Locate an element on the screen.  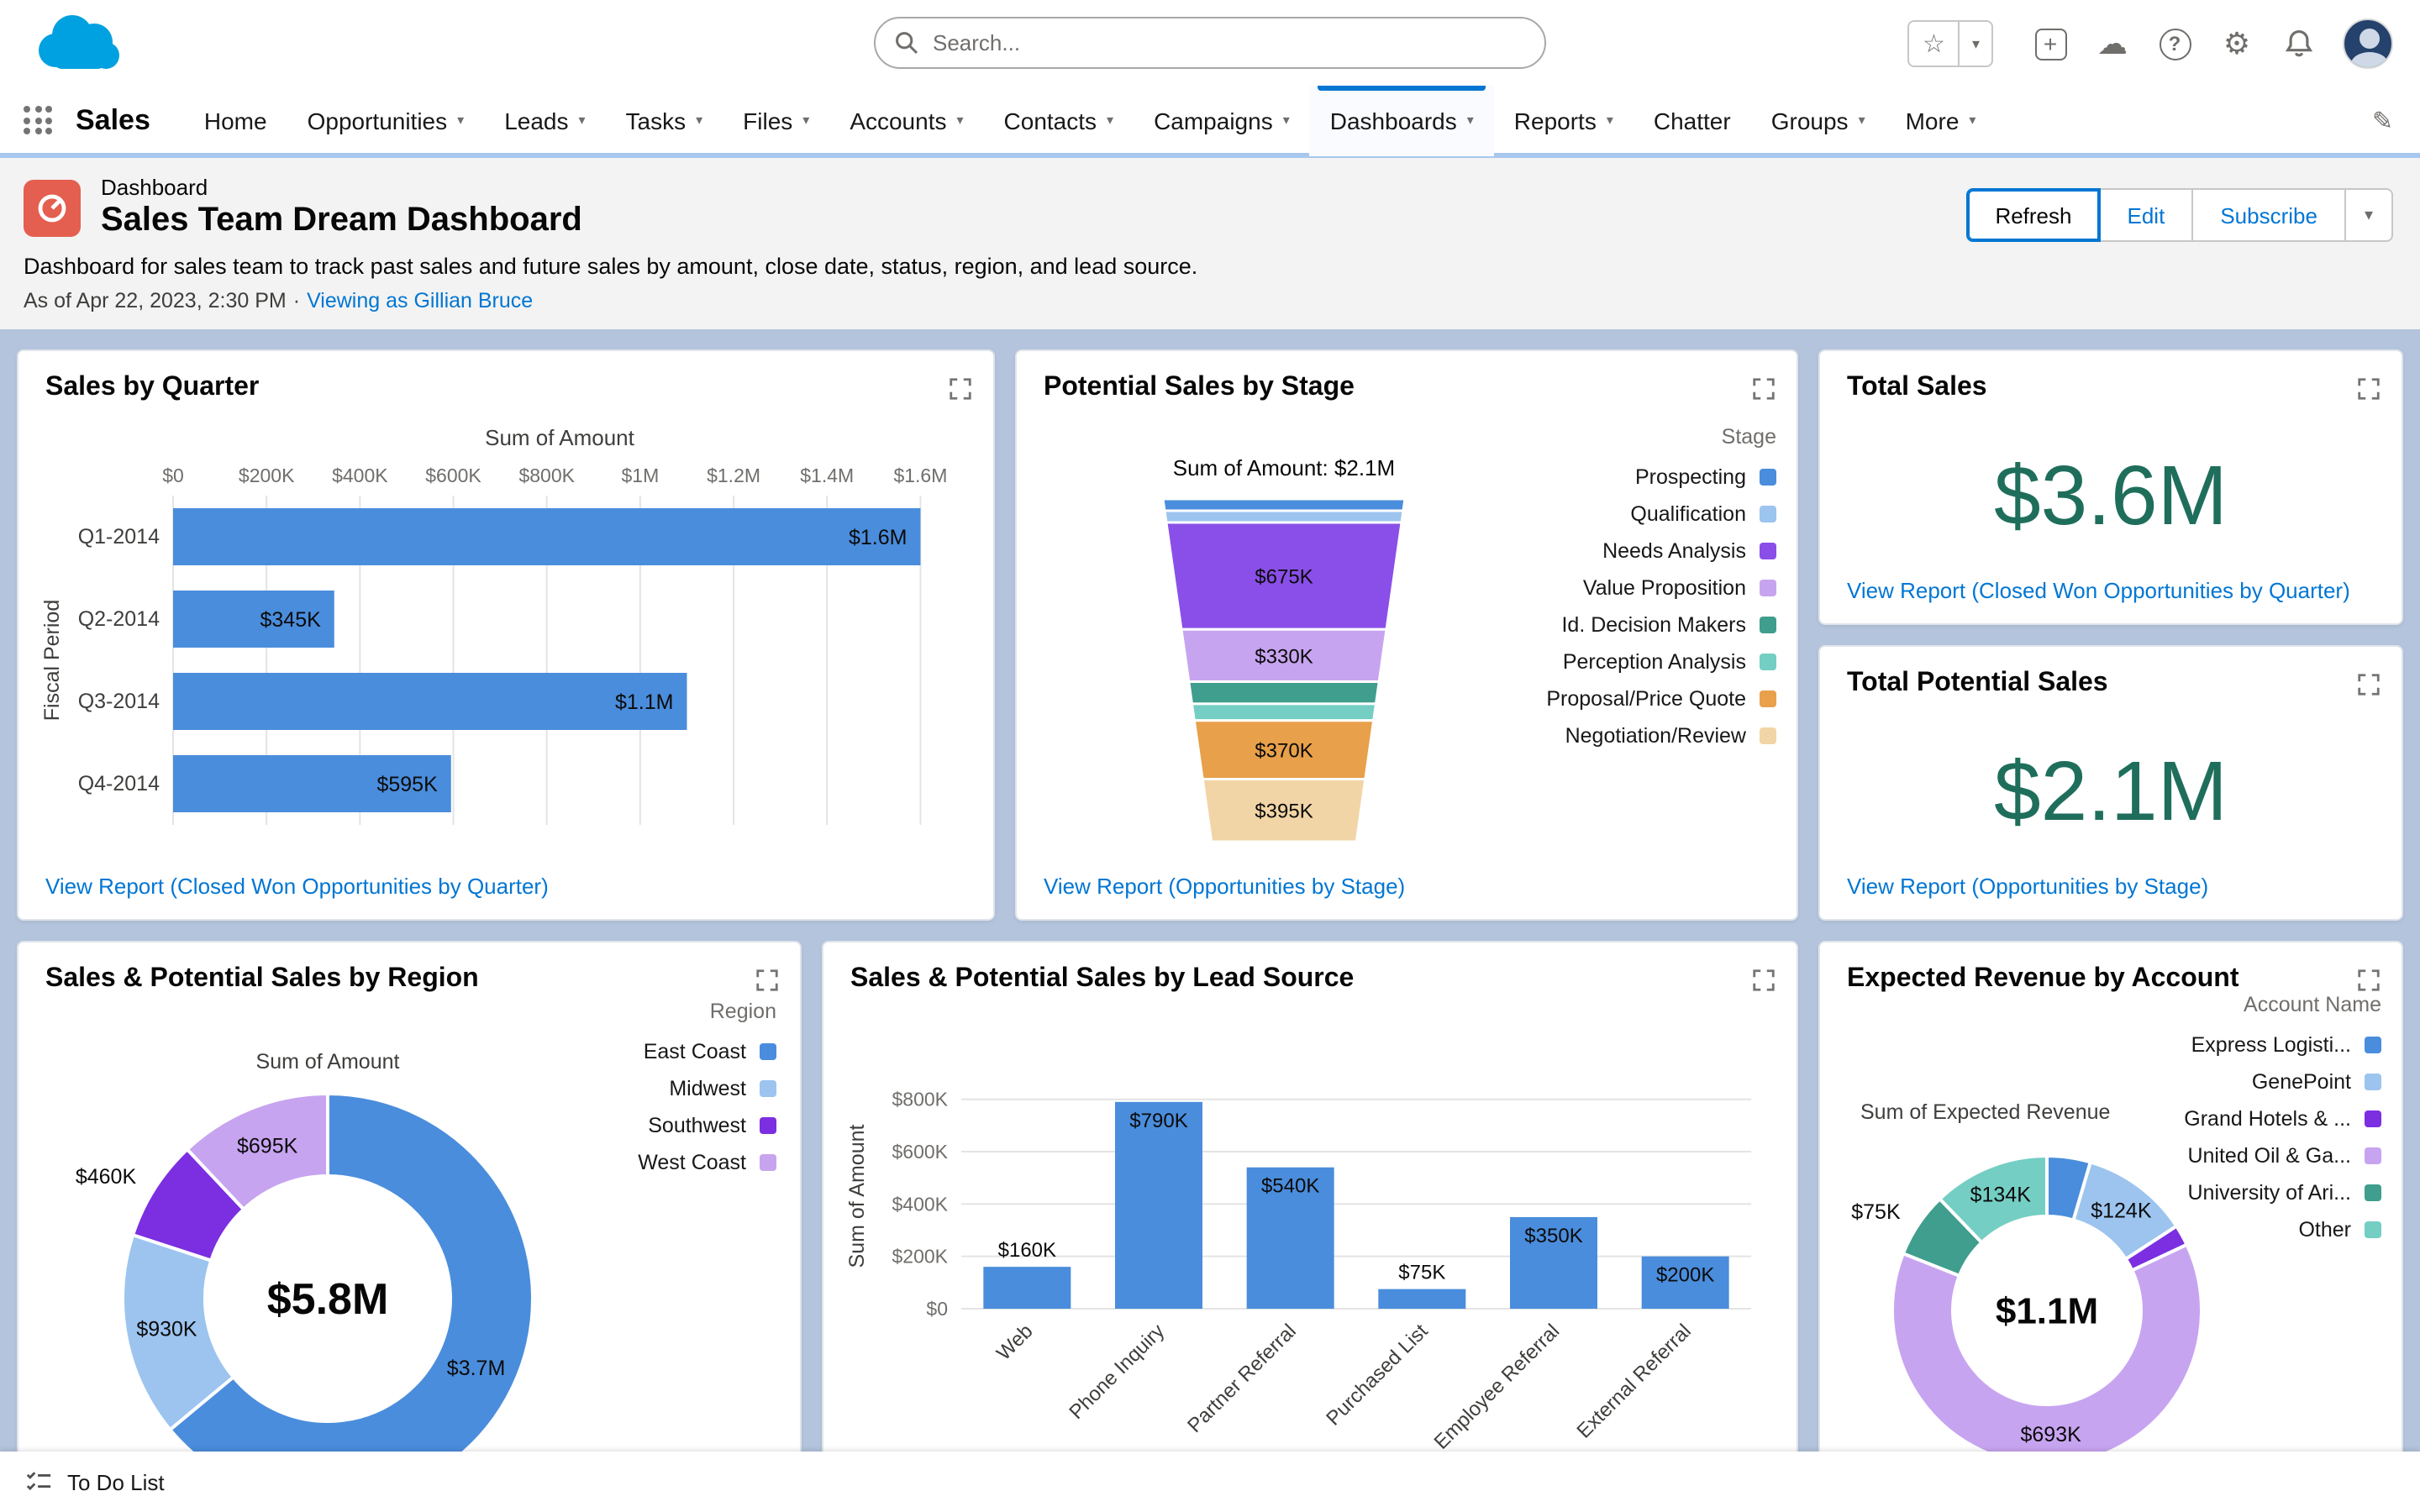
tab-tasks: Tasks ▾ is located at coordinates (664, 120).